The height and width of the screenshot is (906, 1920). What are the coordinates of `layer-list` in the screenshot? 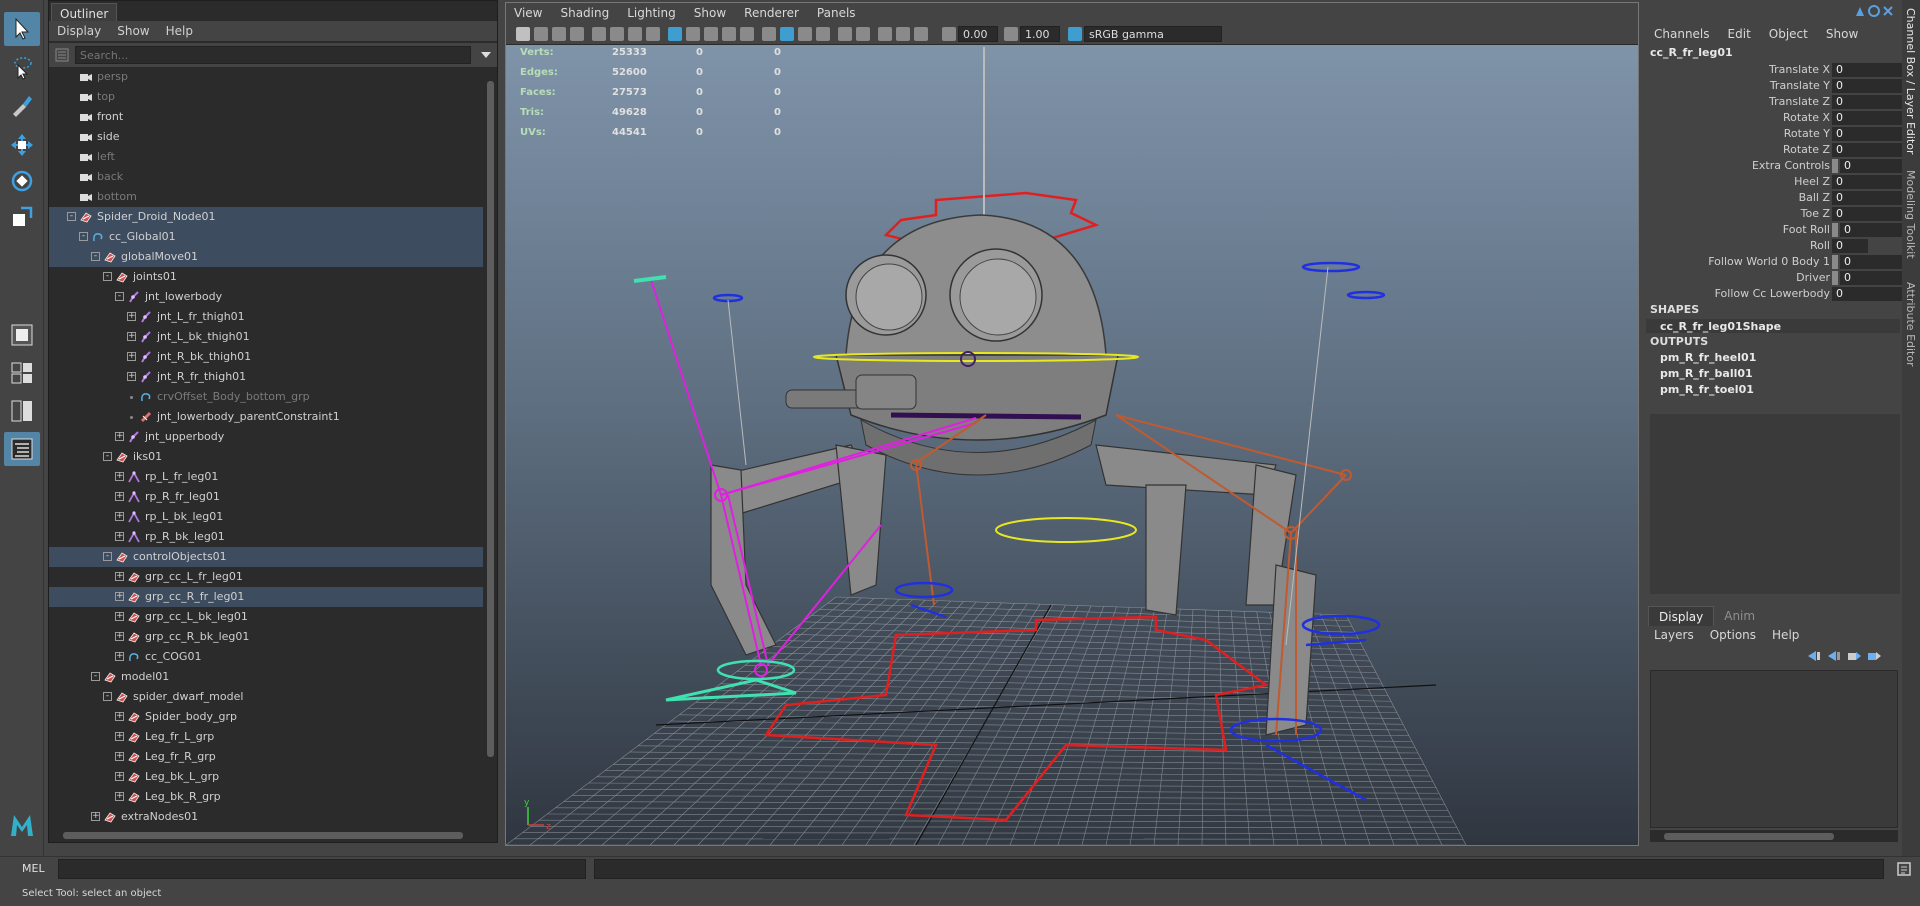 It's located at (1774, 749).